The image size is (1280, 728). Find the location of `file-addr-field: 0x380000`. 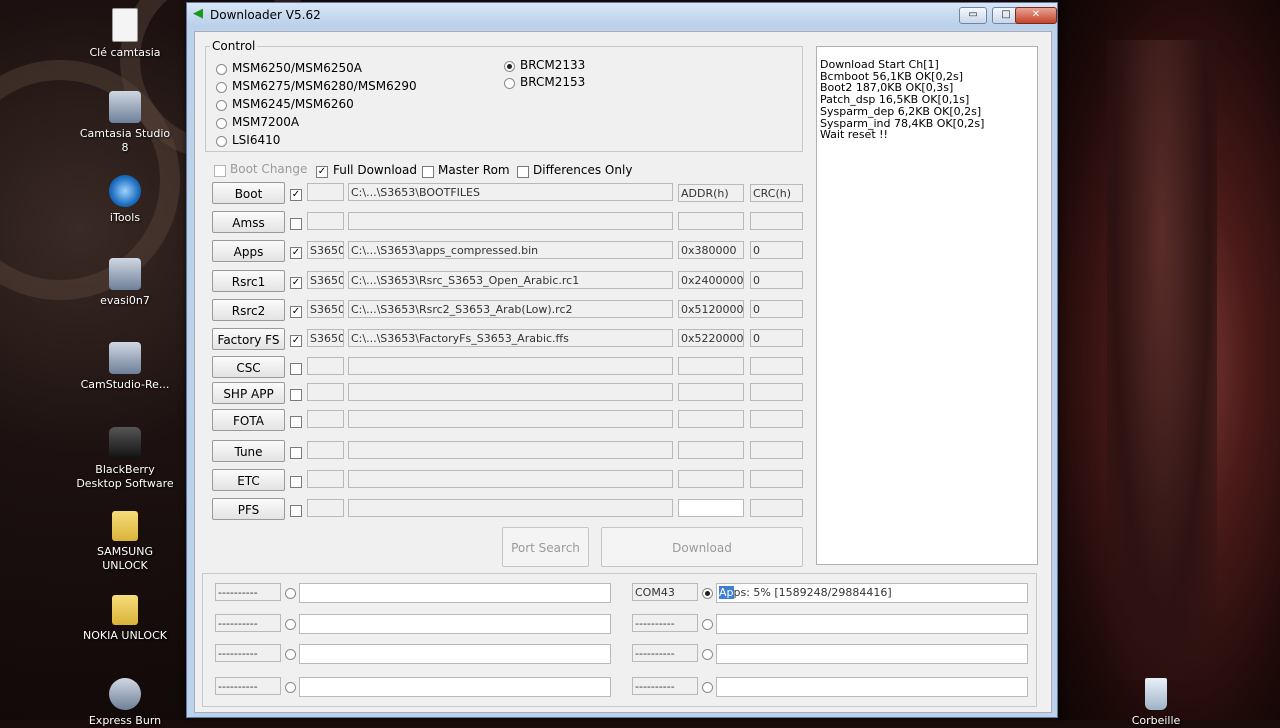

file-addr-field: 0x380000 is located at coordinates (711, 250).